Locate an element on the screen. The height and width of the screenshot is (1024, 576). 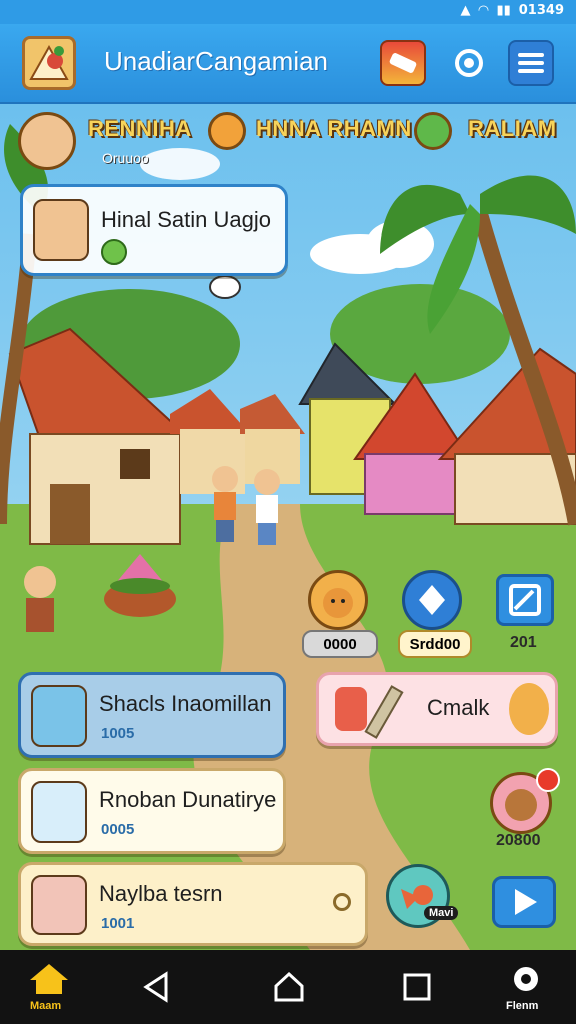
status-bar: ▲ ◠ ▮▮ 01349 is located at coordinates (288, 12).